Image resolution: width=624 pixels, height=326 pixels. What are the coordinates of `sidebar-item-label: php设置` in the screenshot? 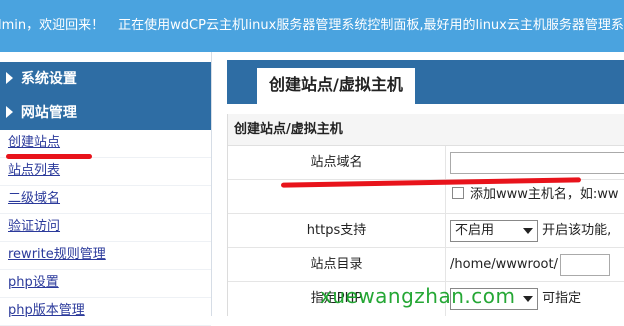 It's located at (33, 282).